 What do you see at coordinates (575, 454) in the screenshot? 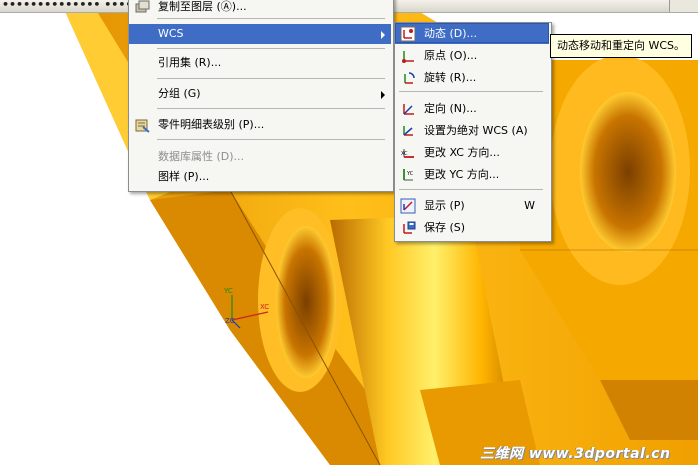
I see `watermark: 三维网 www.3dportal.cn` at bounding box center [575, 454].